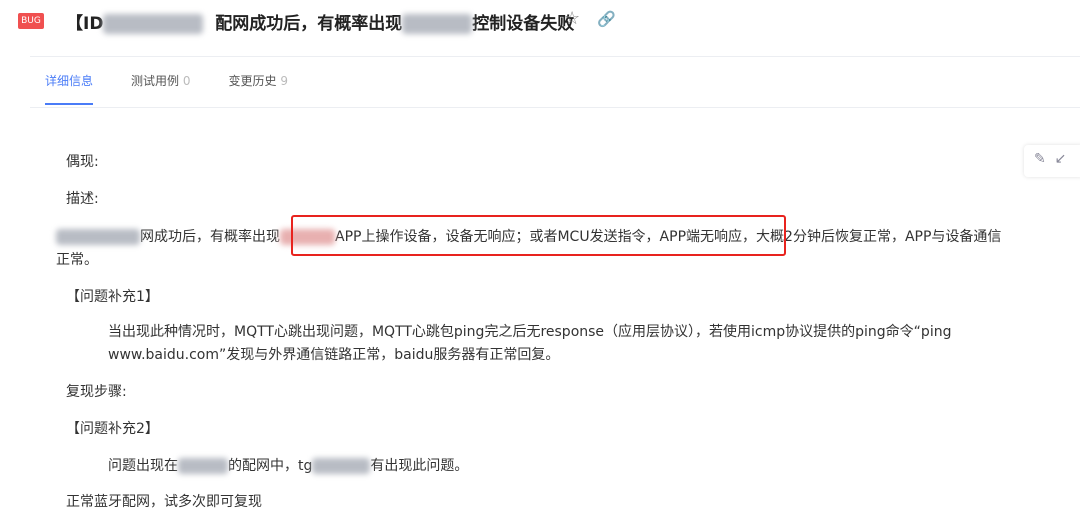  I want to click on label-occasional: 偶现:, so click(82, 162).